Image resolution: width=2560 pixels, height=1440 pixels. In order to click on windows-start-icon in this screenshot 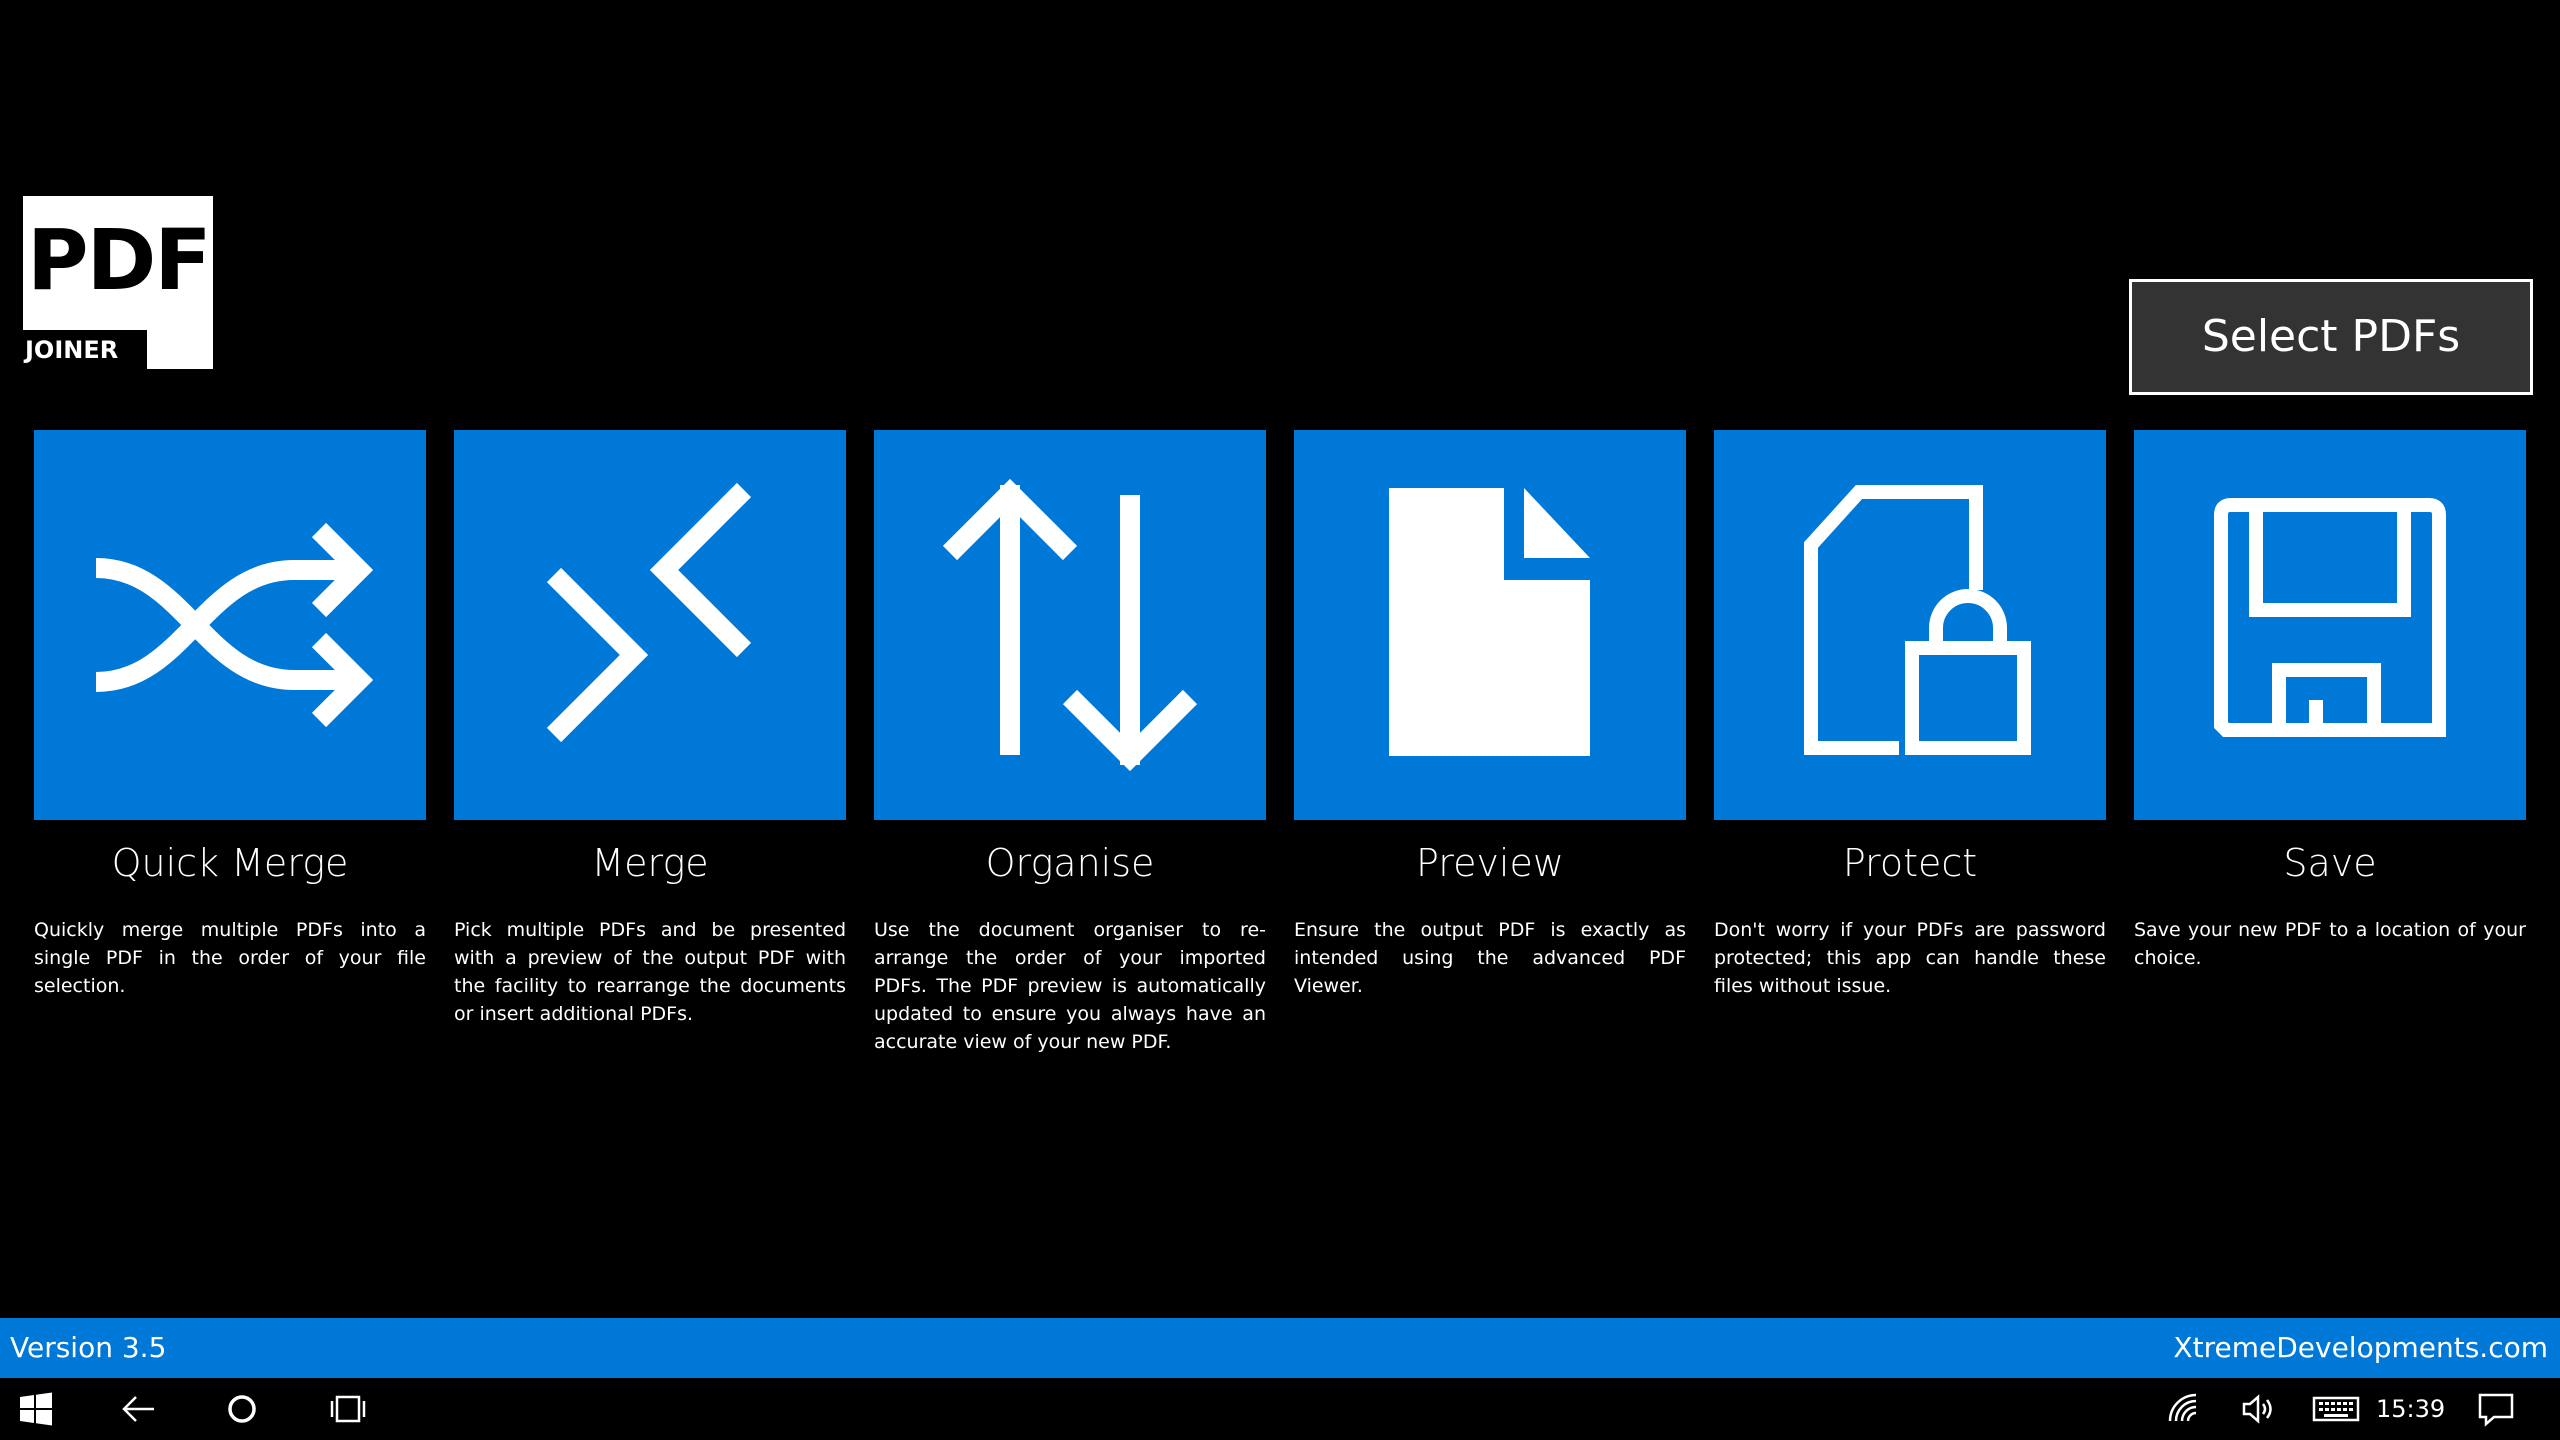, I will do `click(36, 1409)`.